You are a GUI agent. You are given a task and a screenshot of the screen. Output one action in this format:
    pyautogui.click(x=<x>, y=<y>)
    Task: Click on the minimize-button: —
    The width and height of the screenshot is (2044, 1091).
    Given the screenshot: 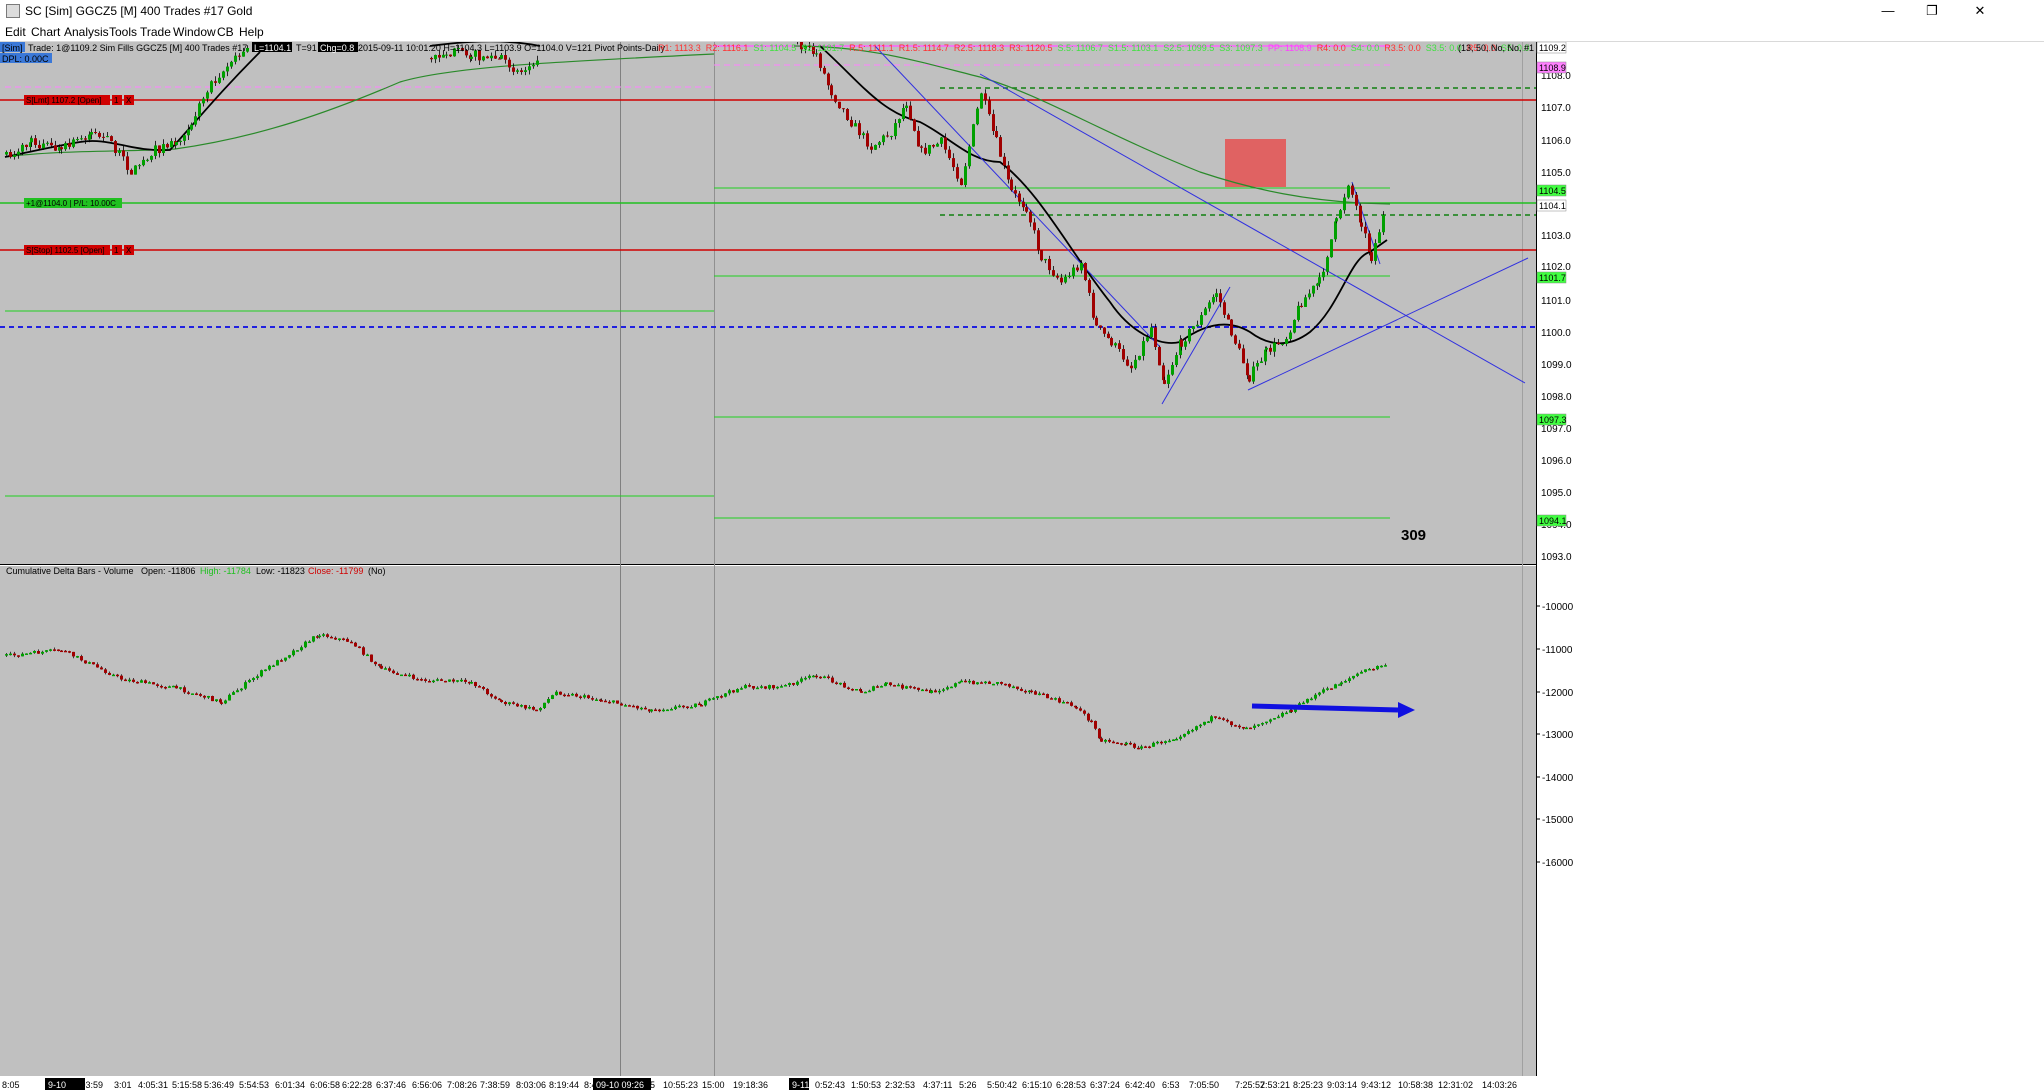 What is the action you would take?
    pyautogui.click(x=1888, y=11)
    